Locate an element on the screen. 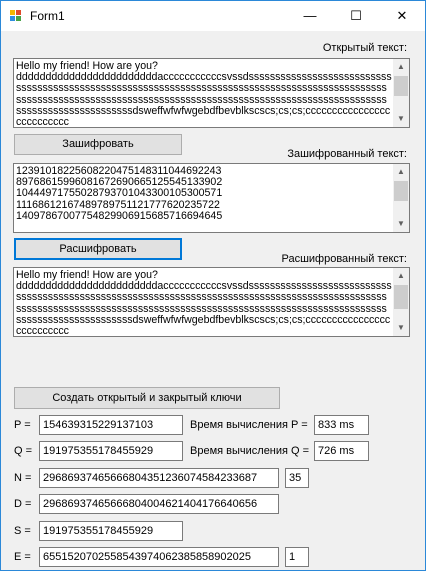  time-p-field: 833 ms is located at coordinates (341, 425).